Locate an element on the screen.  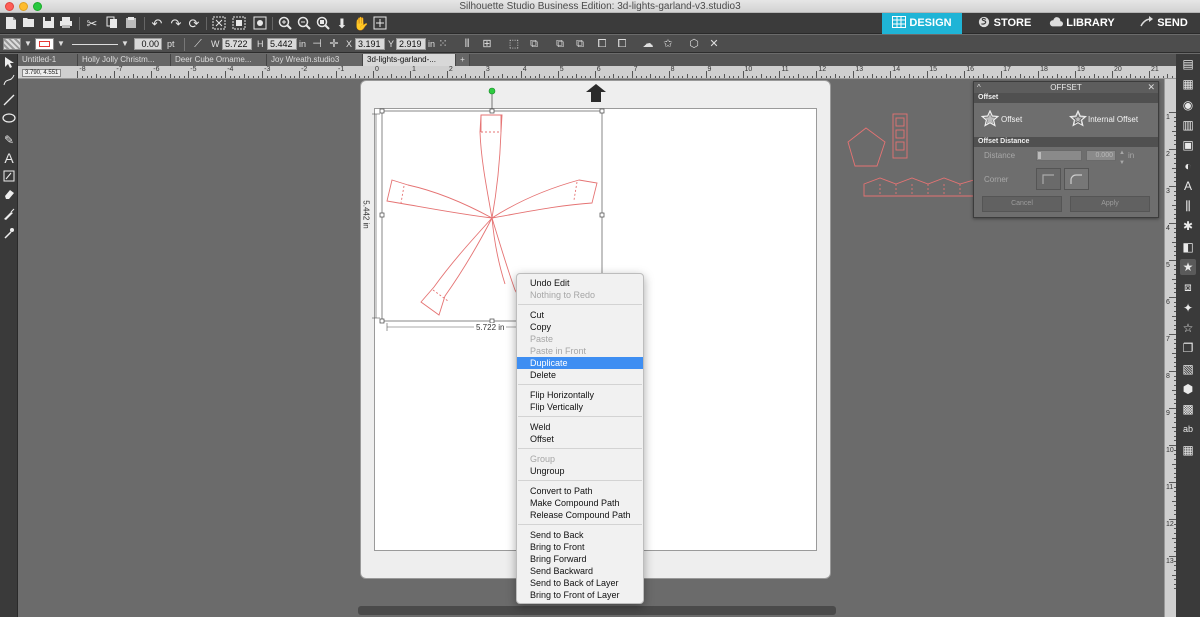
tab-design: DESIGN is located at coordinates (922, 23).